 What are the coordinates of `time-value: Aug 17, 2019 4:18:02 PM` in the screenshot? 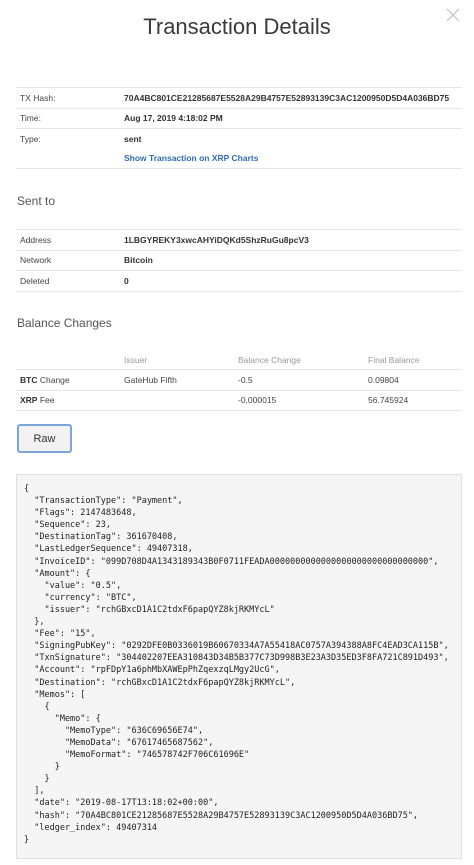 It's located at (291, 118).